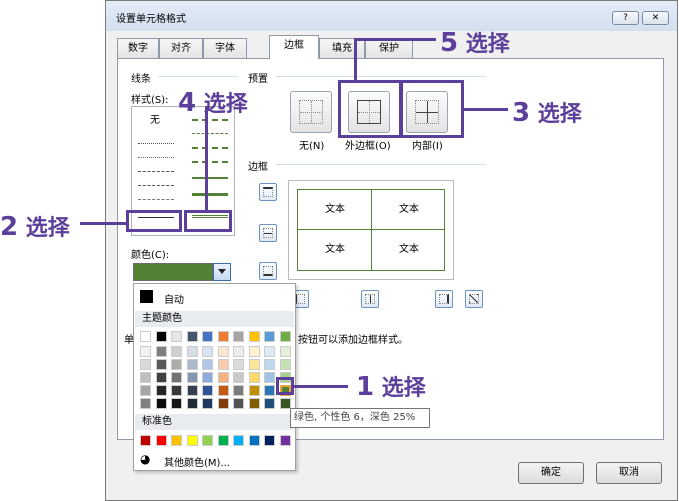 This screenshot has width=679, height=501. What do you see at coordinates (156, 143) in the screenshot?
I see `style-dotted` at bounding box center [156, 143].